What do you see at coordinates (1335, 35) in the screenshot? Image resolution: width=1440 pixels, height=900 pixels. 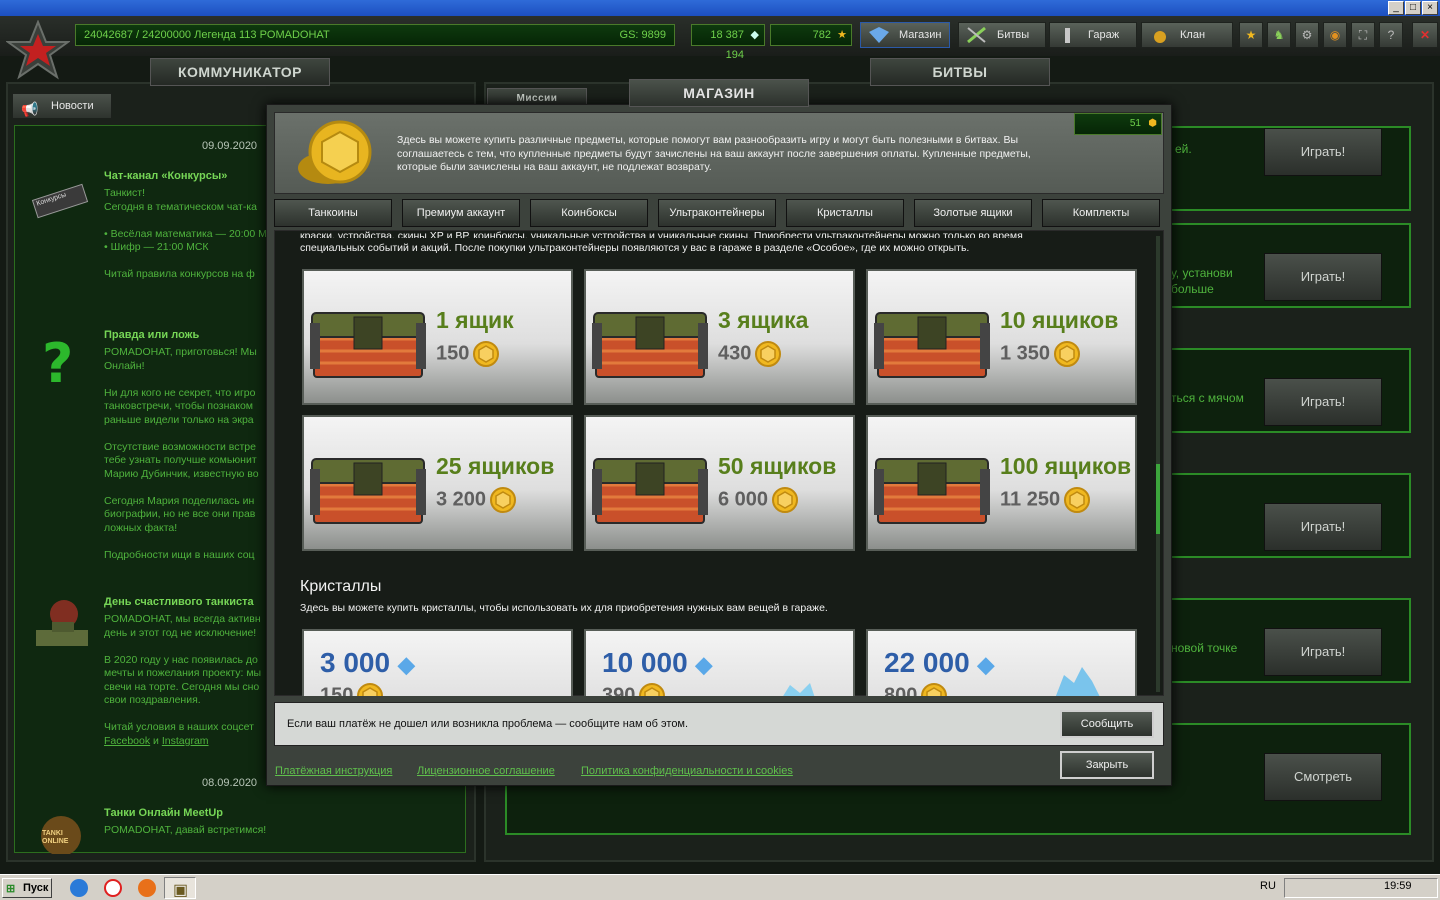 I see `sound-icon: ◉` at bounding box center [1335, 35].